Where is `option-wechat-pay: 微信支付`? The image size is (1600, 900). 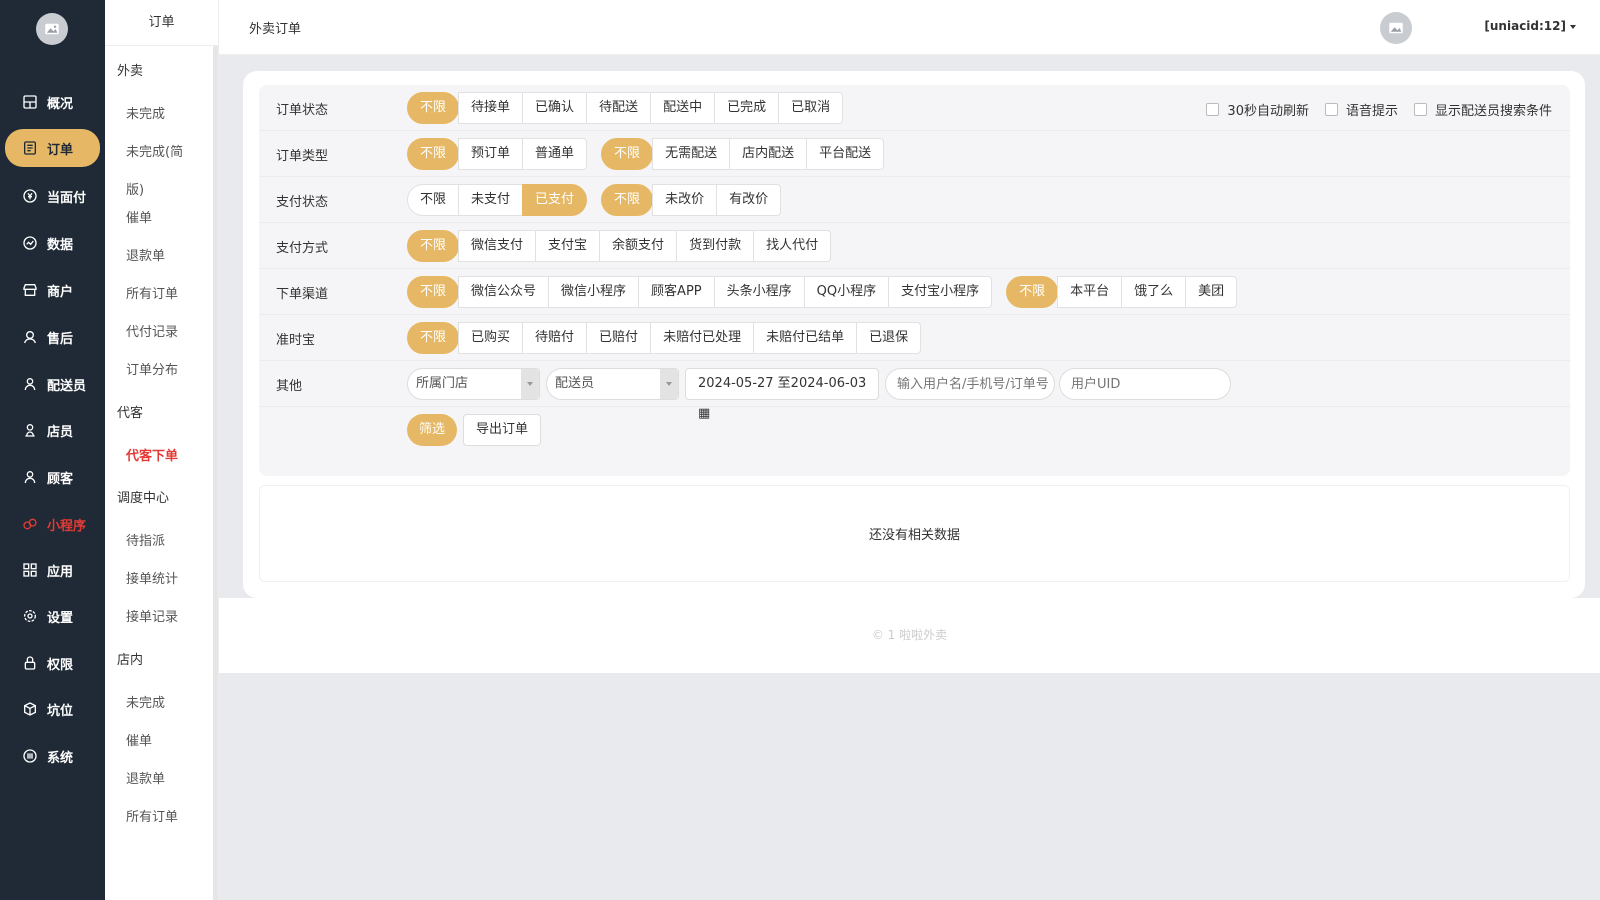 option-wechat-pay: 微信支付 is located at coordinates (497, 246).